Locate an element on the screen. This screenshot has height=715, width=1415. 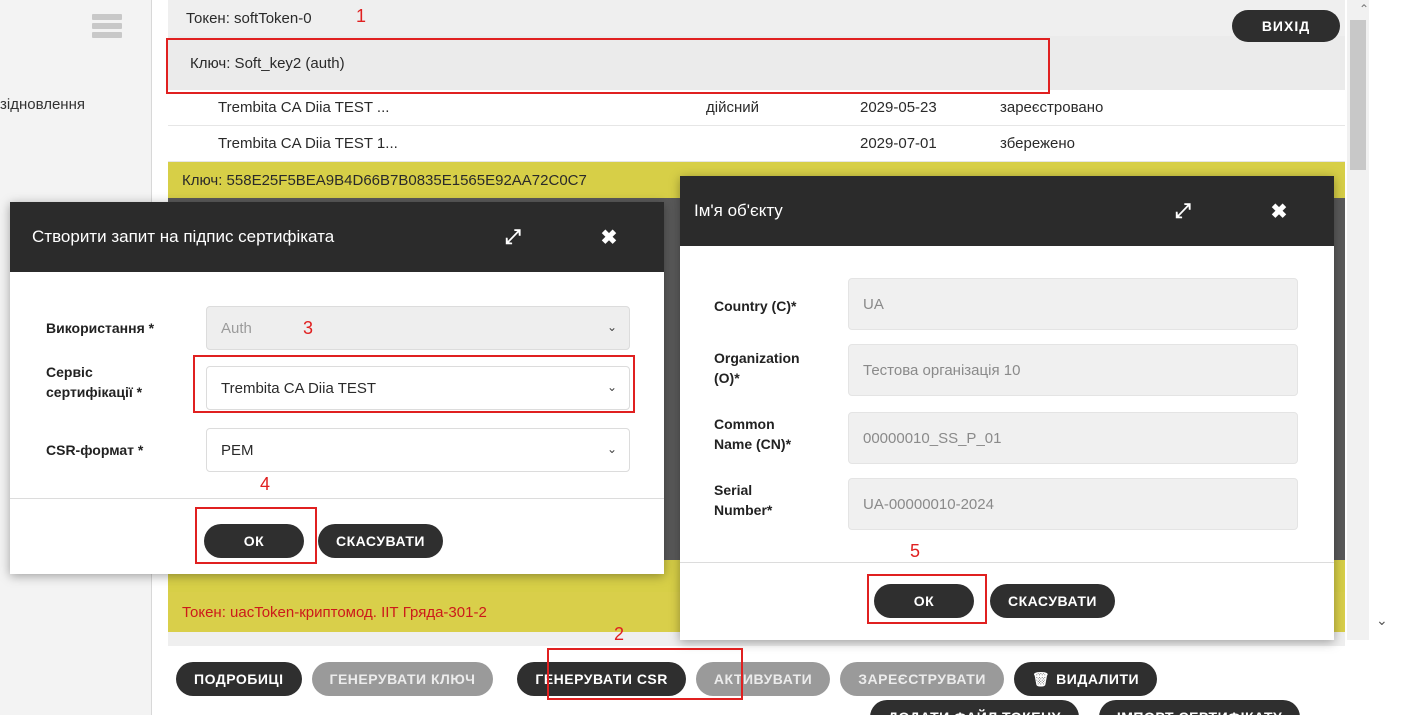
annotation-number: 3 is located at coordinates (308, 328).